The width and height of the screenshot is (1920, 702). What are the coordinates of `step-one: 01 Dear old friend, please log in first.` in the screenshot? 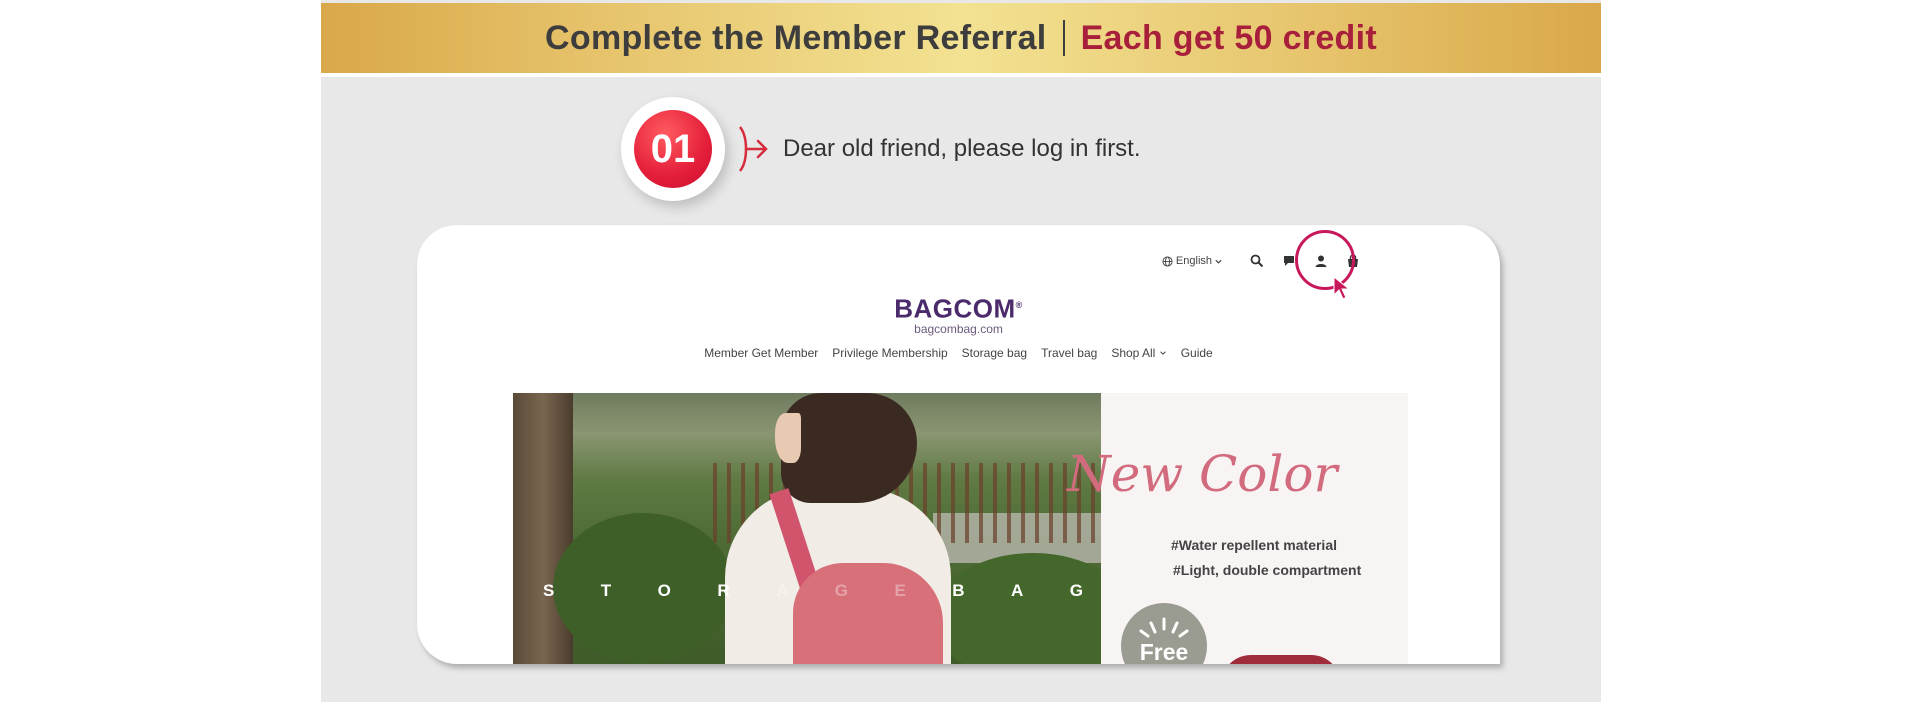 It's located at (931, 151).